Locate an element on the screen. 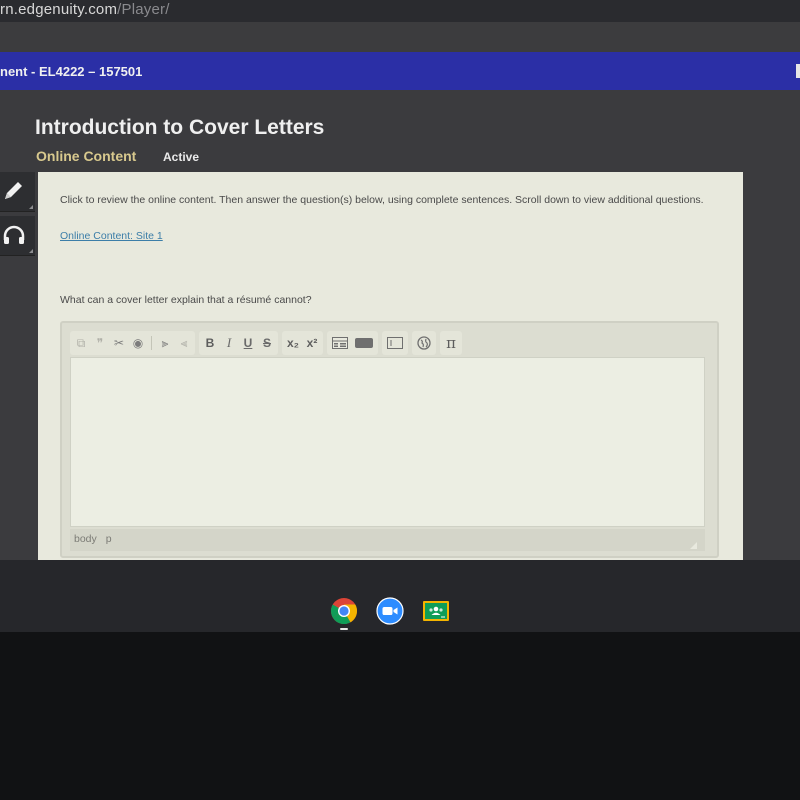 The height and width of the screenshot is (800, 800). toolbar-divider is located at coordinates (151, 343).